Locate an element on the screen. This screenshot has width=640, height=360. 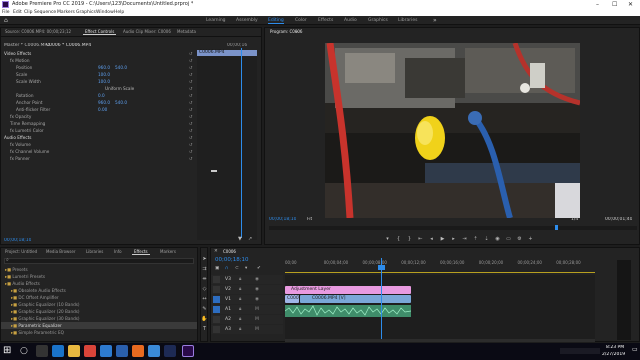
tab-effects: Effects is located at coordinates (141, 251).